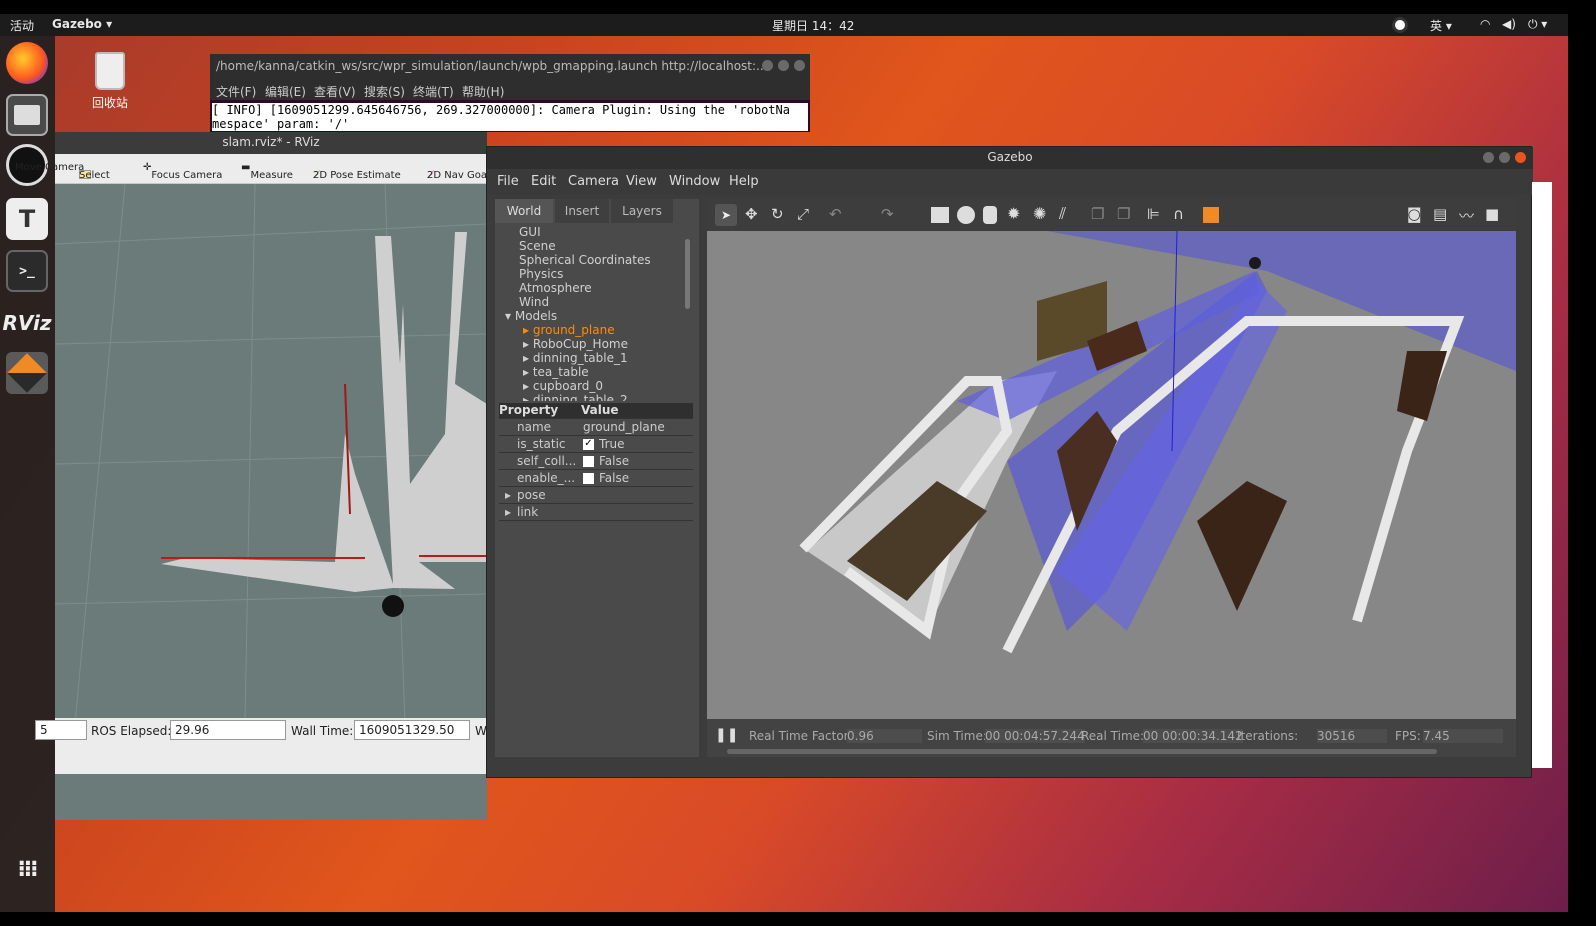  I want to click on horizontal-scrollbar, so click(1082, 751).